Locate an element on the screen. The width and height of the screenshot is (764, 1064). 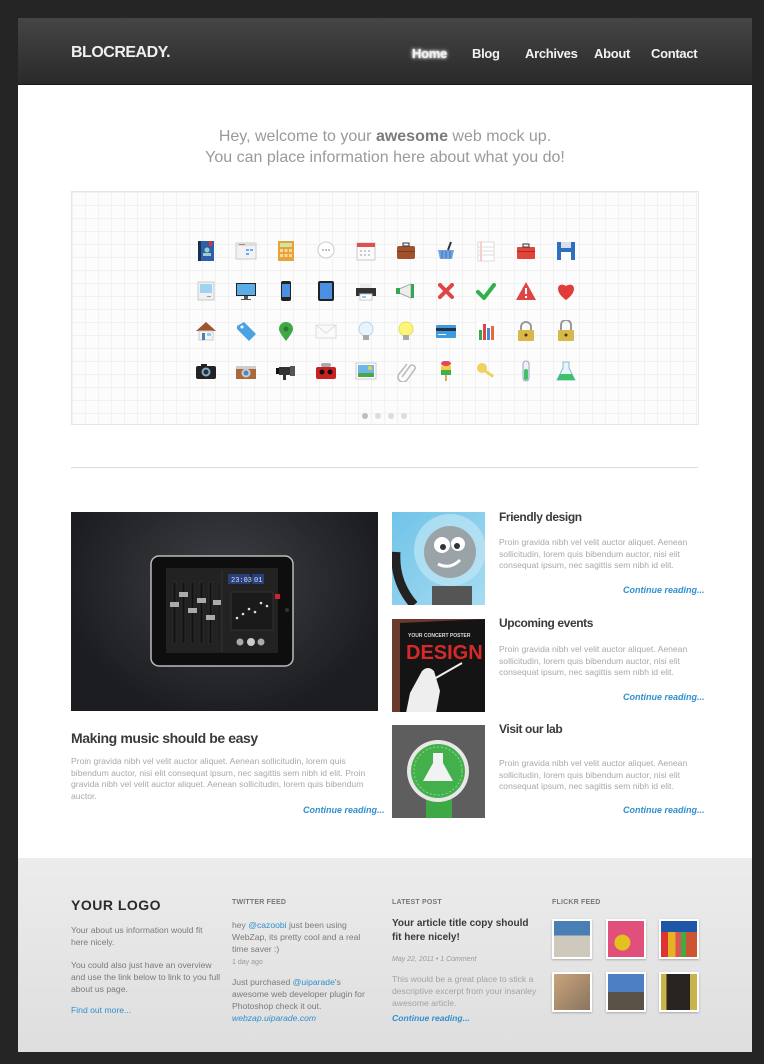
lock-open-icon is located at coordinates (566, 331).